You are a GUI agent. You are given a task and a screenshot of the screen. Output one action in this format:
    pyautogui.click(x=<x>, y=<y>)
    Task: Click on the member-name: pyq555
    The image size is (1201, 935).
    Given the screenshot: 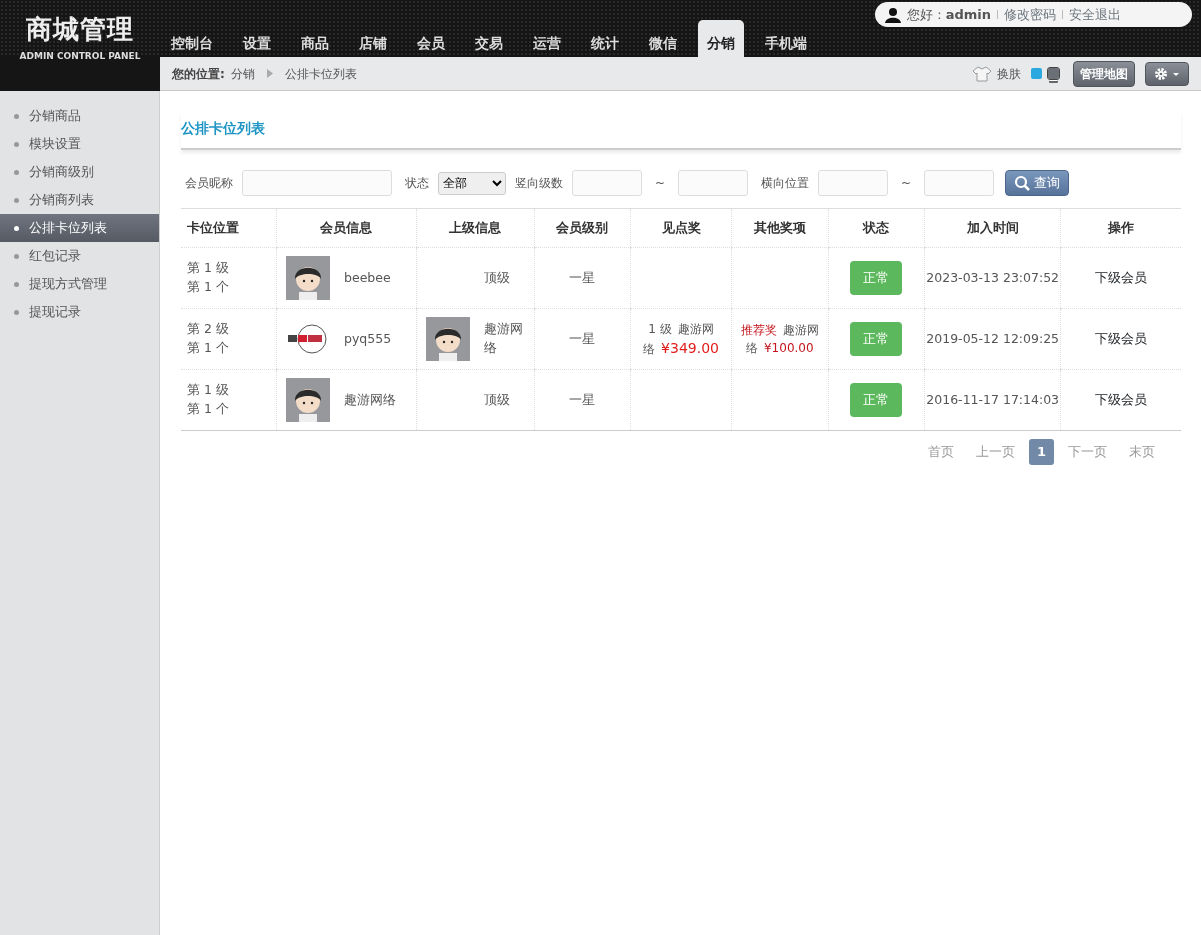 What is the action you would take?
    pyautogui.click(x=368, y=338)
    